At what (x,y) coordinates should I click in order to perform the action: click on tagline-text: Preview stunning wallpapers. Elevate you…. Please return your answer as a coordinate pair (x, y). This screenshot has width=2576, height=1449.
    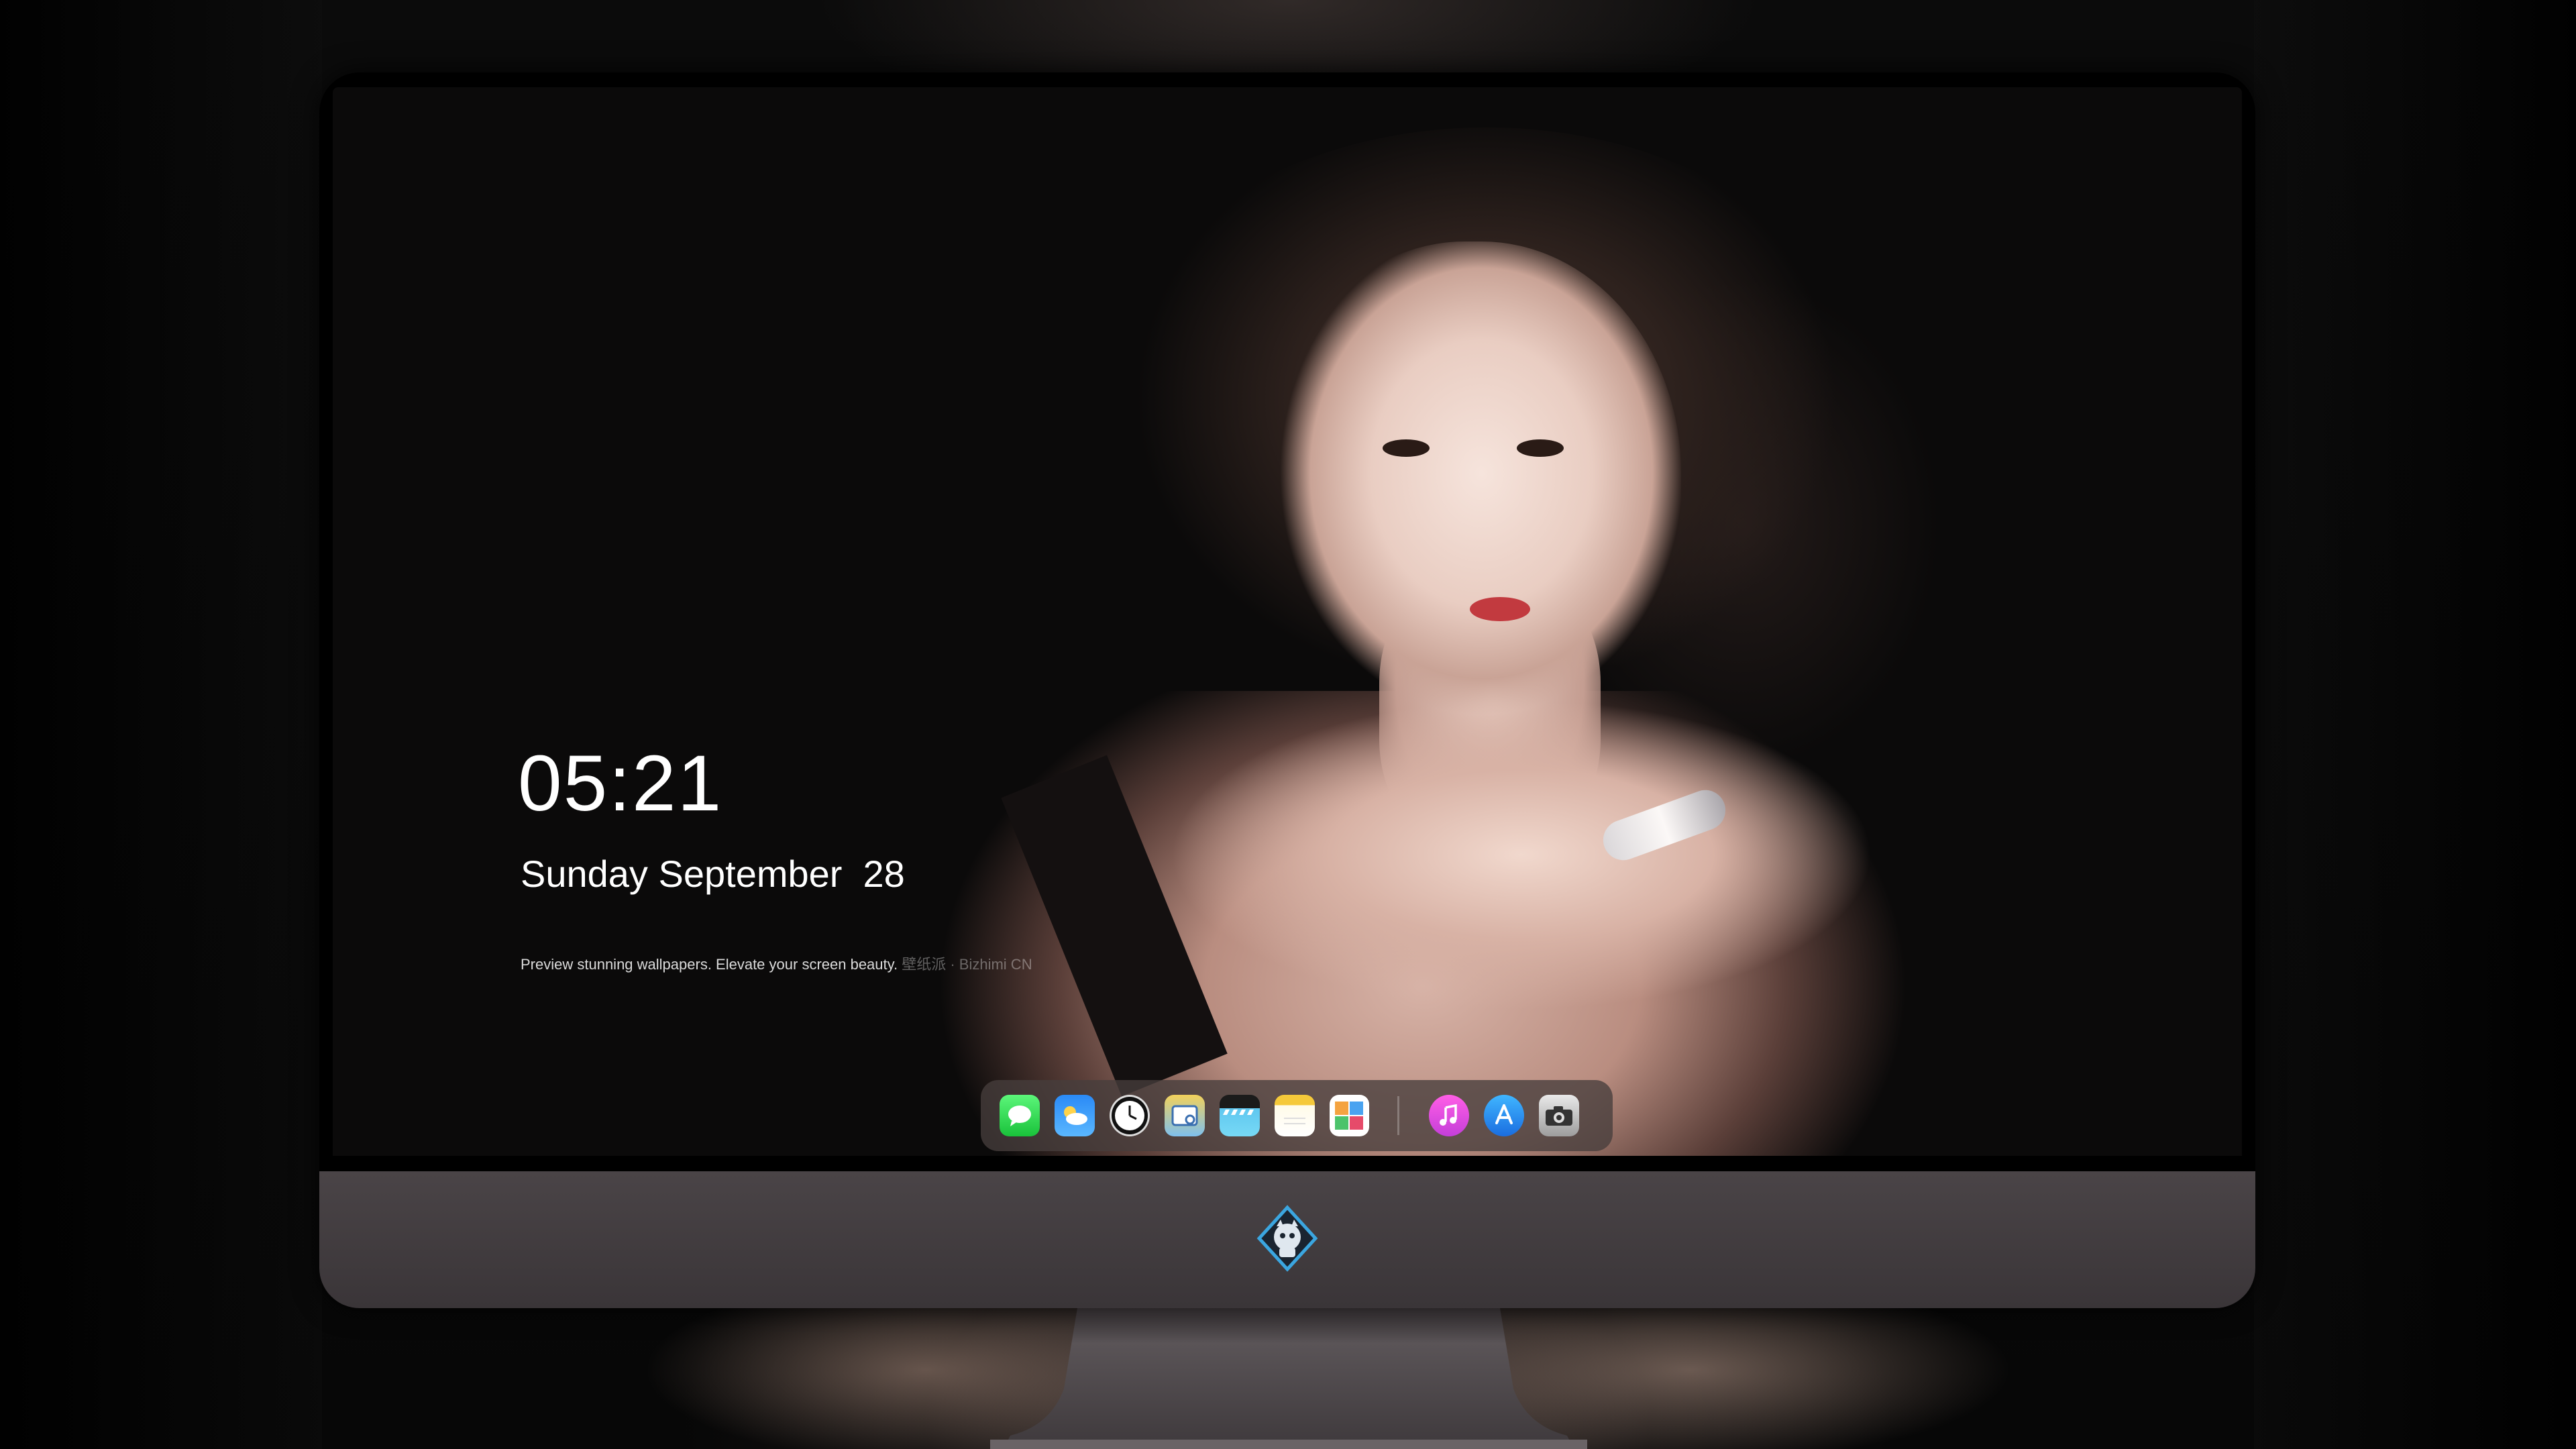
    Looking at the image, I should click on (709, 964).